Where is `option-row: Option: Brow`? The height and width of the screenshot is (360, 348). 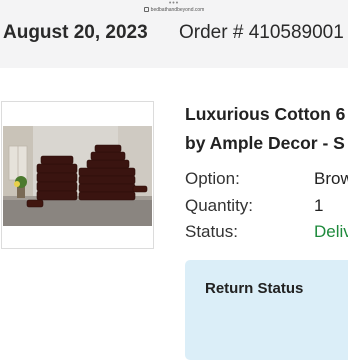
option-row: Option: Brow is located at coordinates (266, 181).